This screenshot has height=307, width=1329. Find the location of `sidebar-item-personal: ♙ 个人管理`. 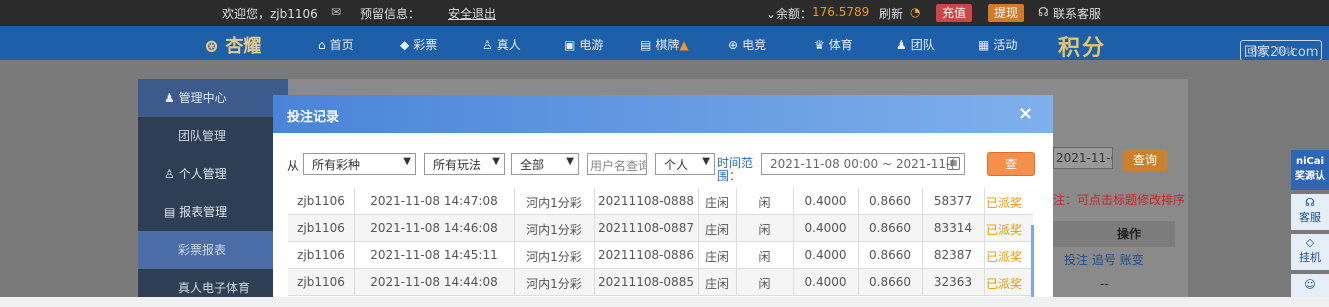

sidebar-item-personal: ♙ 个人管理 is located at coordinates (213, 174).